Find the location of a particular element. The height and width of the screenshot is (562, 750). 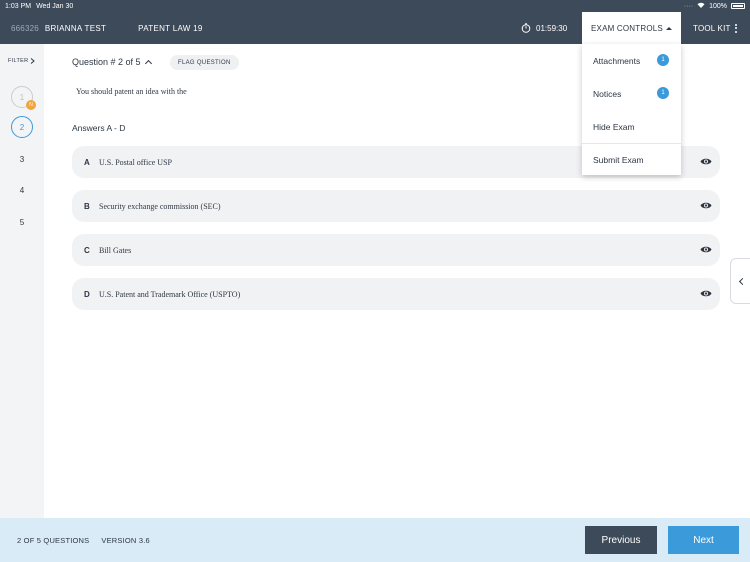

question-progress: 2 OF 5 QUESTIONS is located at coordinates (53, 540).